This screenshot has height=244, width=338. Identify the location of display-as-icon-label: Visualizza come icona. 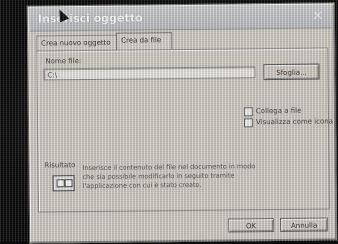
(294, 121).